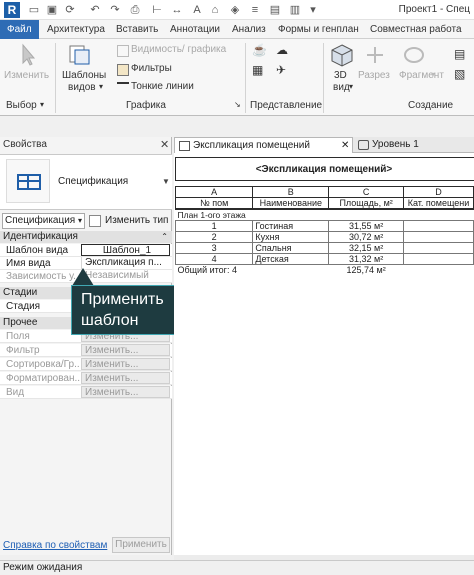 This screenshot has height=575, width=474. I want to click on properties-help-link: Справка по свойствам, so click(55, 545).